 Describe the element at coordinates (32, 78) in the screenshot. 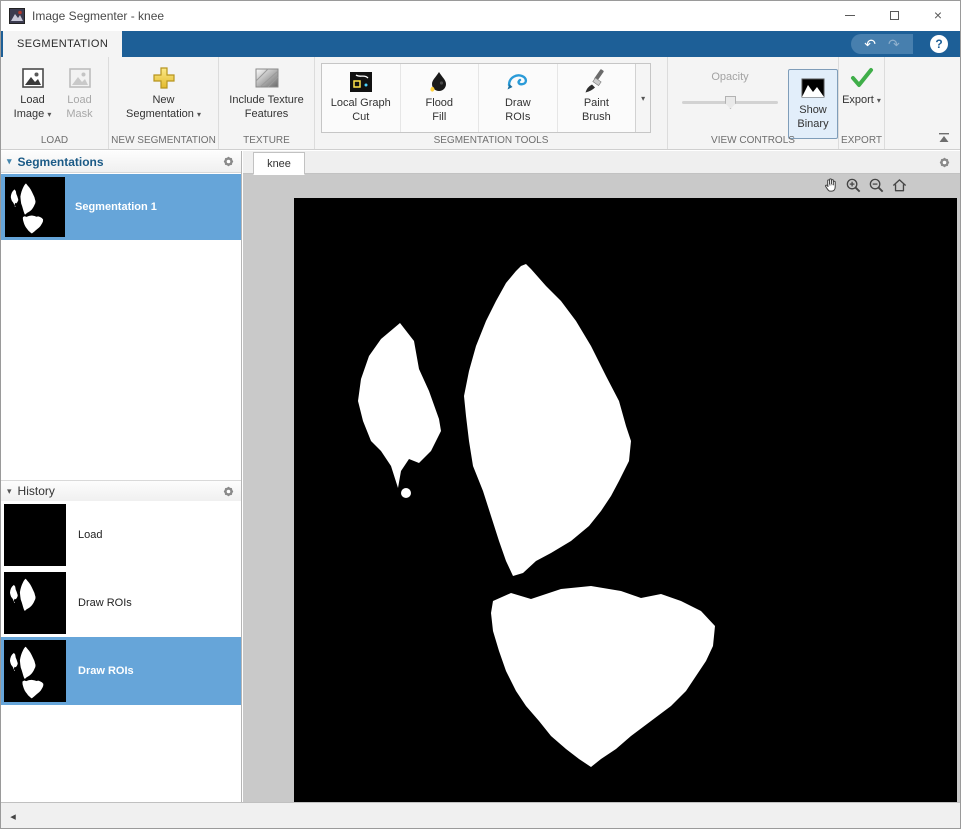

I see `load-image-icon` at that location.